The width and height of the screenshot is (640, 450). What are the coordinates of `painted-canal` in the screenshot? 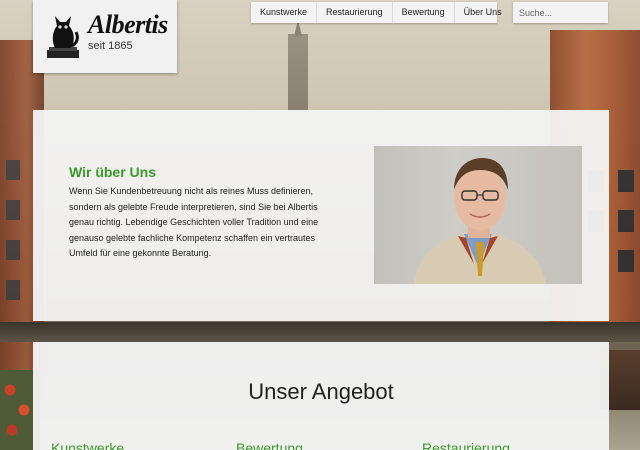 It's located at (320, 332).